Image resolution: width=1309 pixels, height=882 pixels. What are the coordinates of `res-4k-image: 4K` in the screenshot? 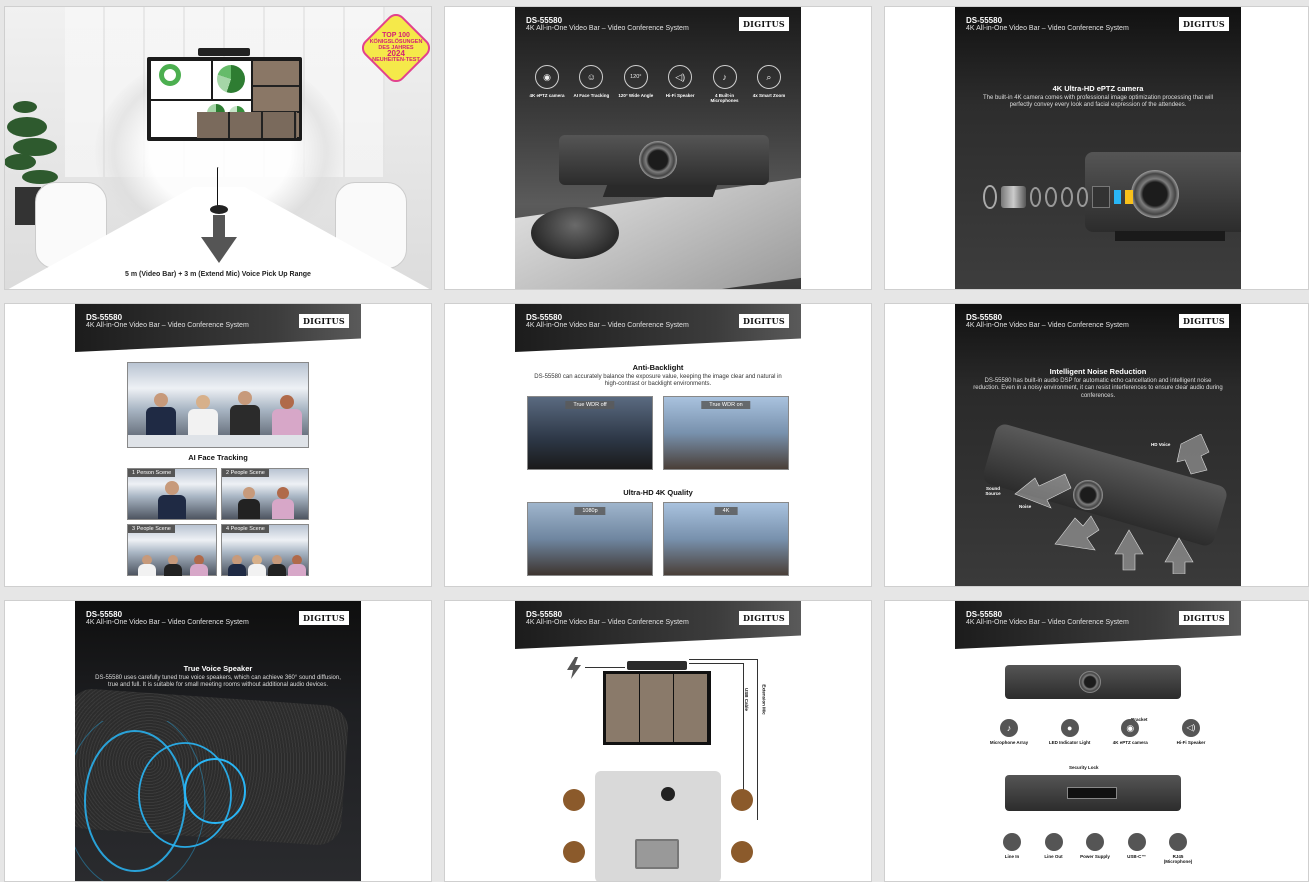 It's located at (726, 539).